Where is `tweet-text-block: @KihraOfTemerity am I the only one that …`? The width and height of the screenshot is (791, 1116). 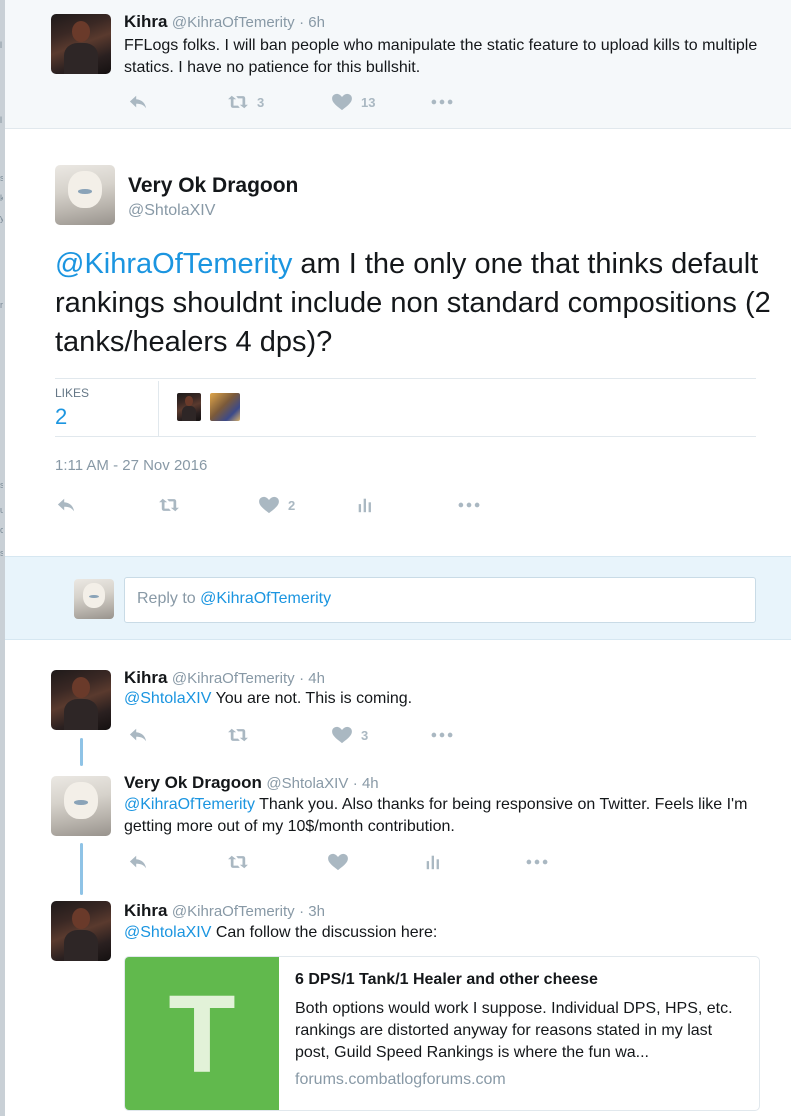
tweet-text-block: @KihraOfTemerity am I the only one that … is located at coordinates (415, 303).